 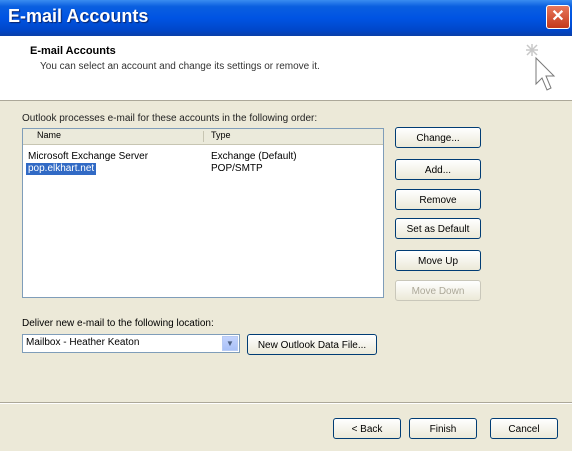 What do you see at coordinates (286, 18) in the screenshot?
I see `title-bar: E-mail Accounts ✕` at bounding box center [286, 18].